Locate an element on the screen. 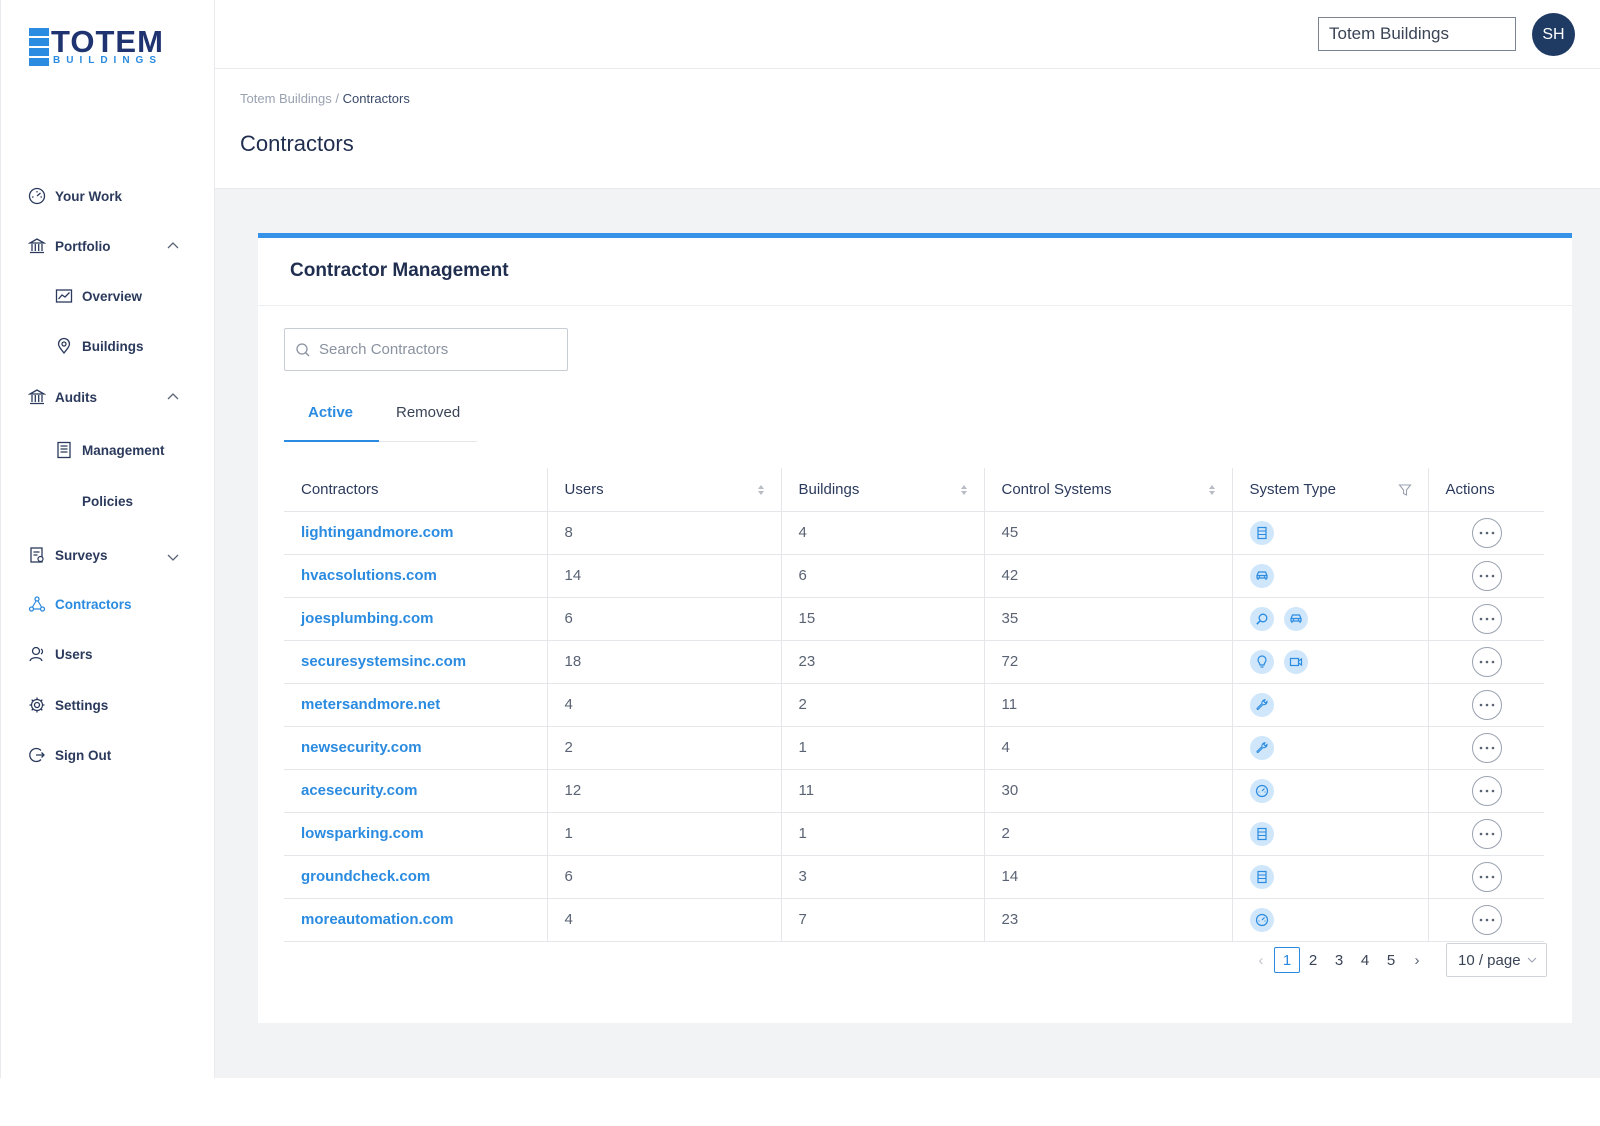 The image size is (1600, 1126). page-button-3: 3 is located at coordinates (1339, 960).